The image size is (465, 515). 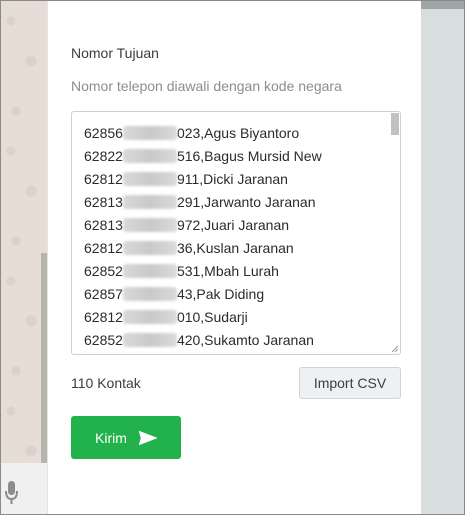 I want to click on recipient-suffix: 291,Jarwanto Jaranan, so click(x=246, y=201).